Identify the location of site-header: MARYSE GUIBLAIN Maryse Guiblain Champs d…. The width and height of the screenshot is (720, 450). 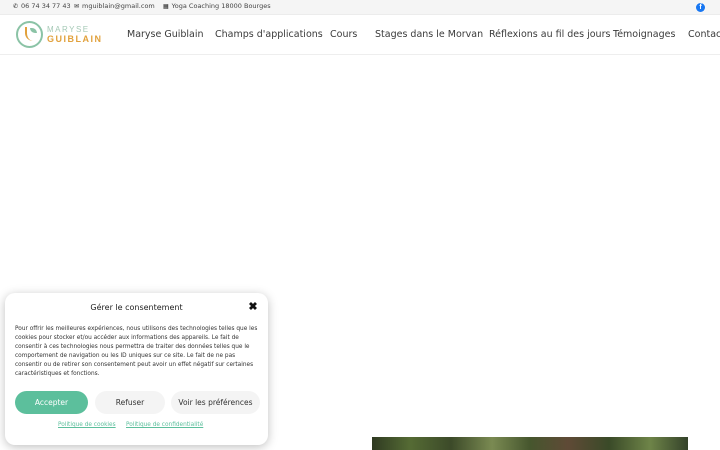
(360, 35).